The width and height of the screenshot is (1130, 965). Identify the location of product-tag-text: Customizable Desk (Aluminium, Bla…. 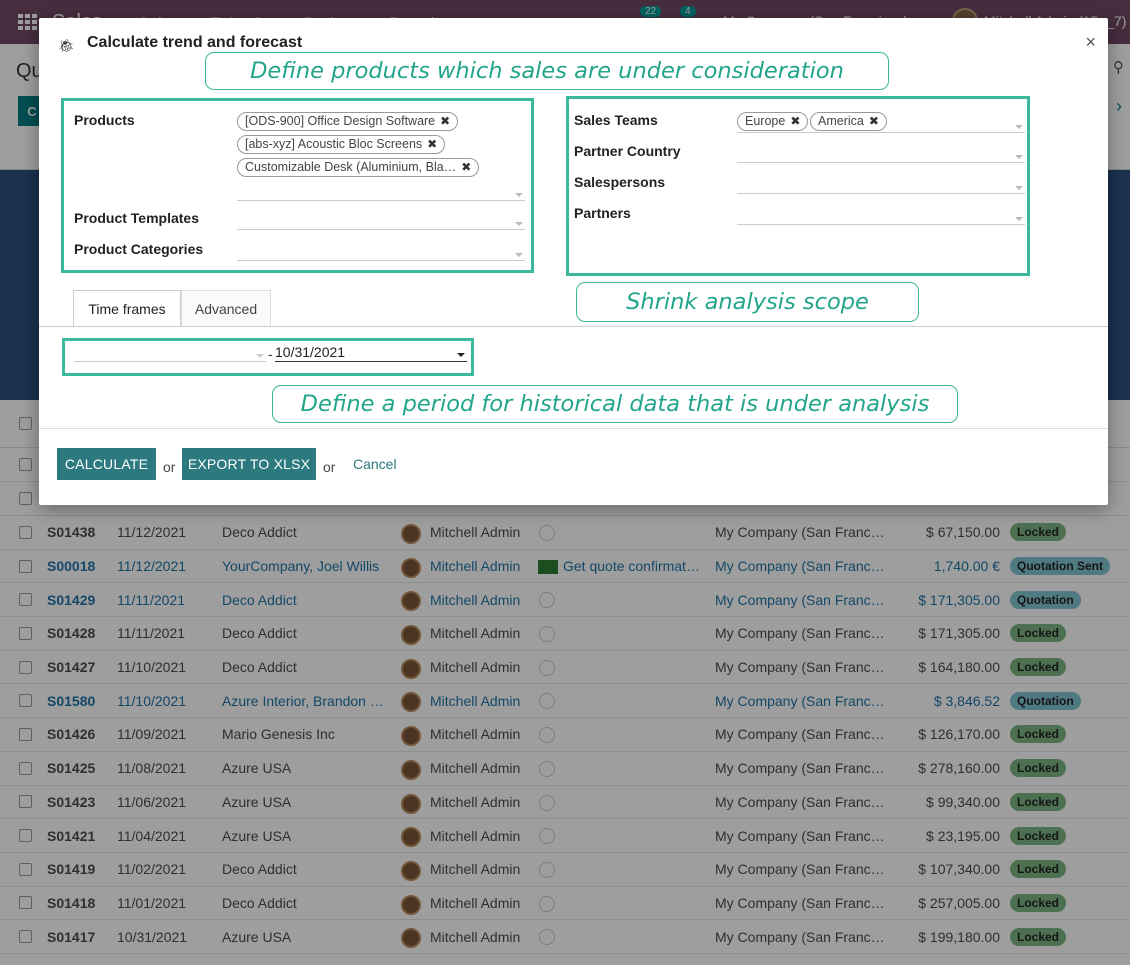
(351, 167).